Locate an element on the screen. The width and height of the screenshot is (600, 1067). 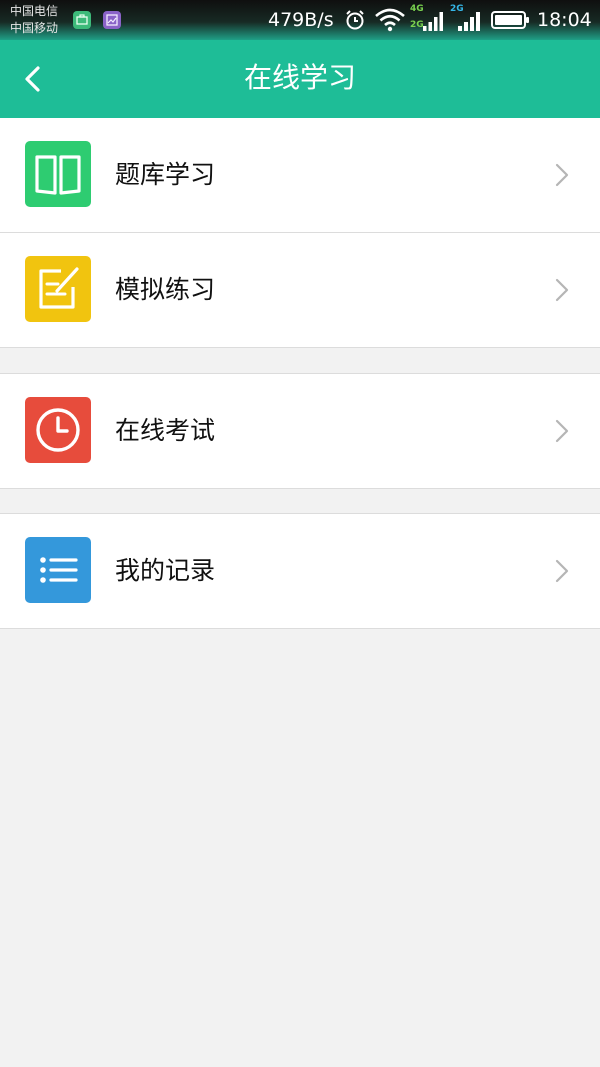
carrier-2-label: 中国移动 is located at coordinates (34, 28).